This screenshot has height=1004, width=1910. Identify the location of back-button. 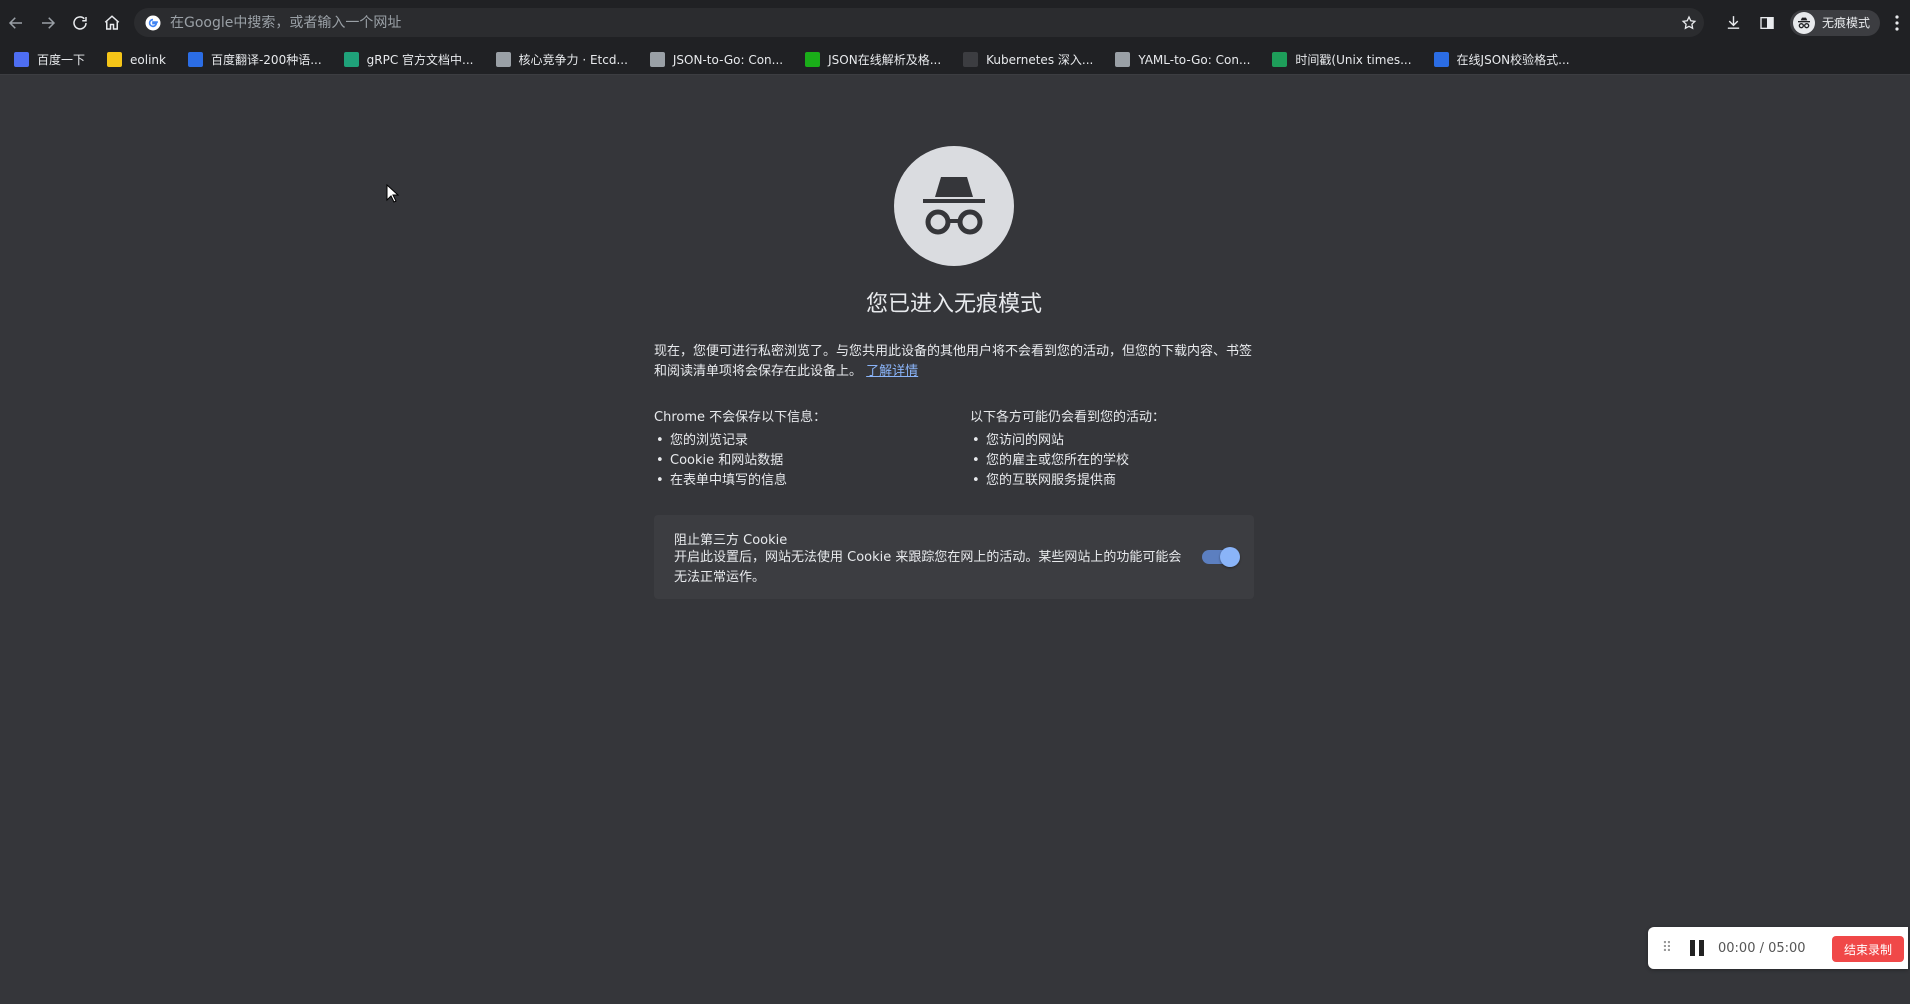
(16, 23).